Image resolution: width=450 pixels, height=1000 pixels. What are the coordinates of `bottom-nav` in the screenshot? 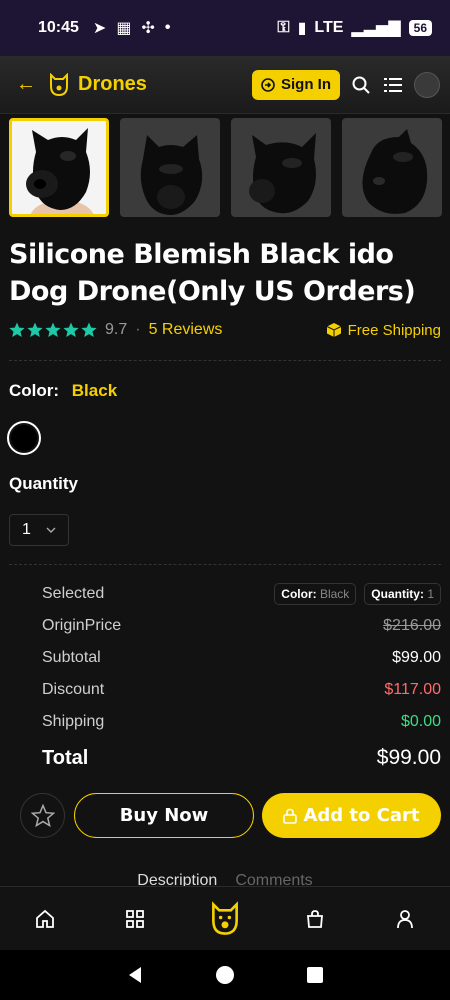 It's located at (225, 918).